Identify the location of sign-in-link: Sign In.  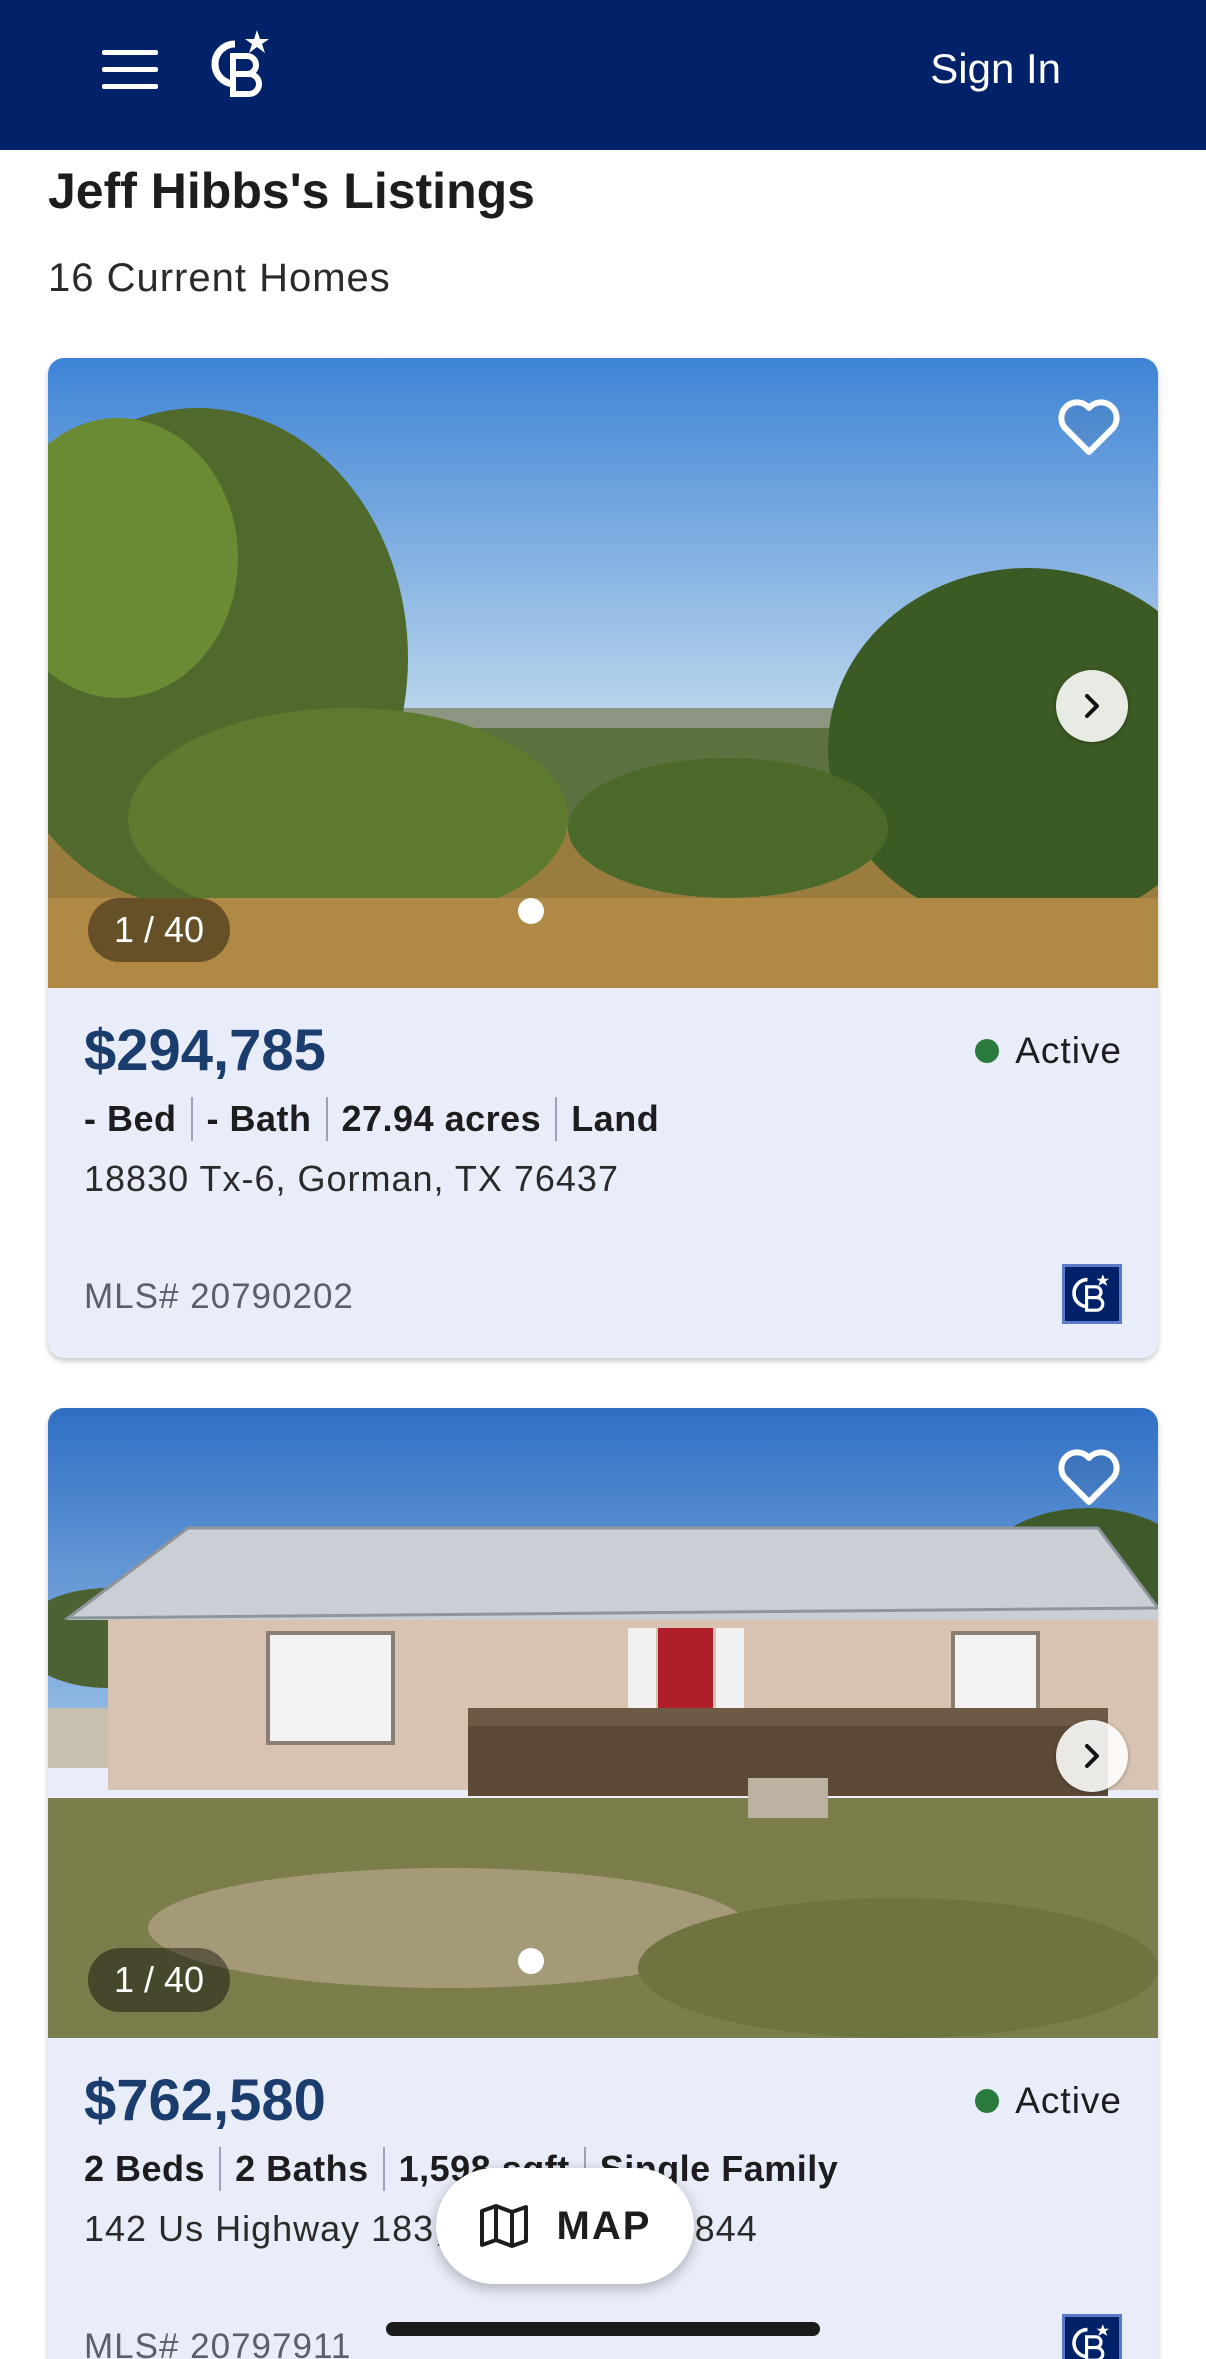
(995, 69).